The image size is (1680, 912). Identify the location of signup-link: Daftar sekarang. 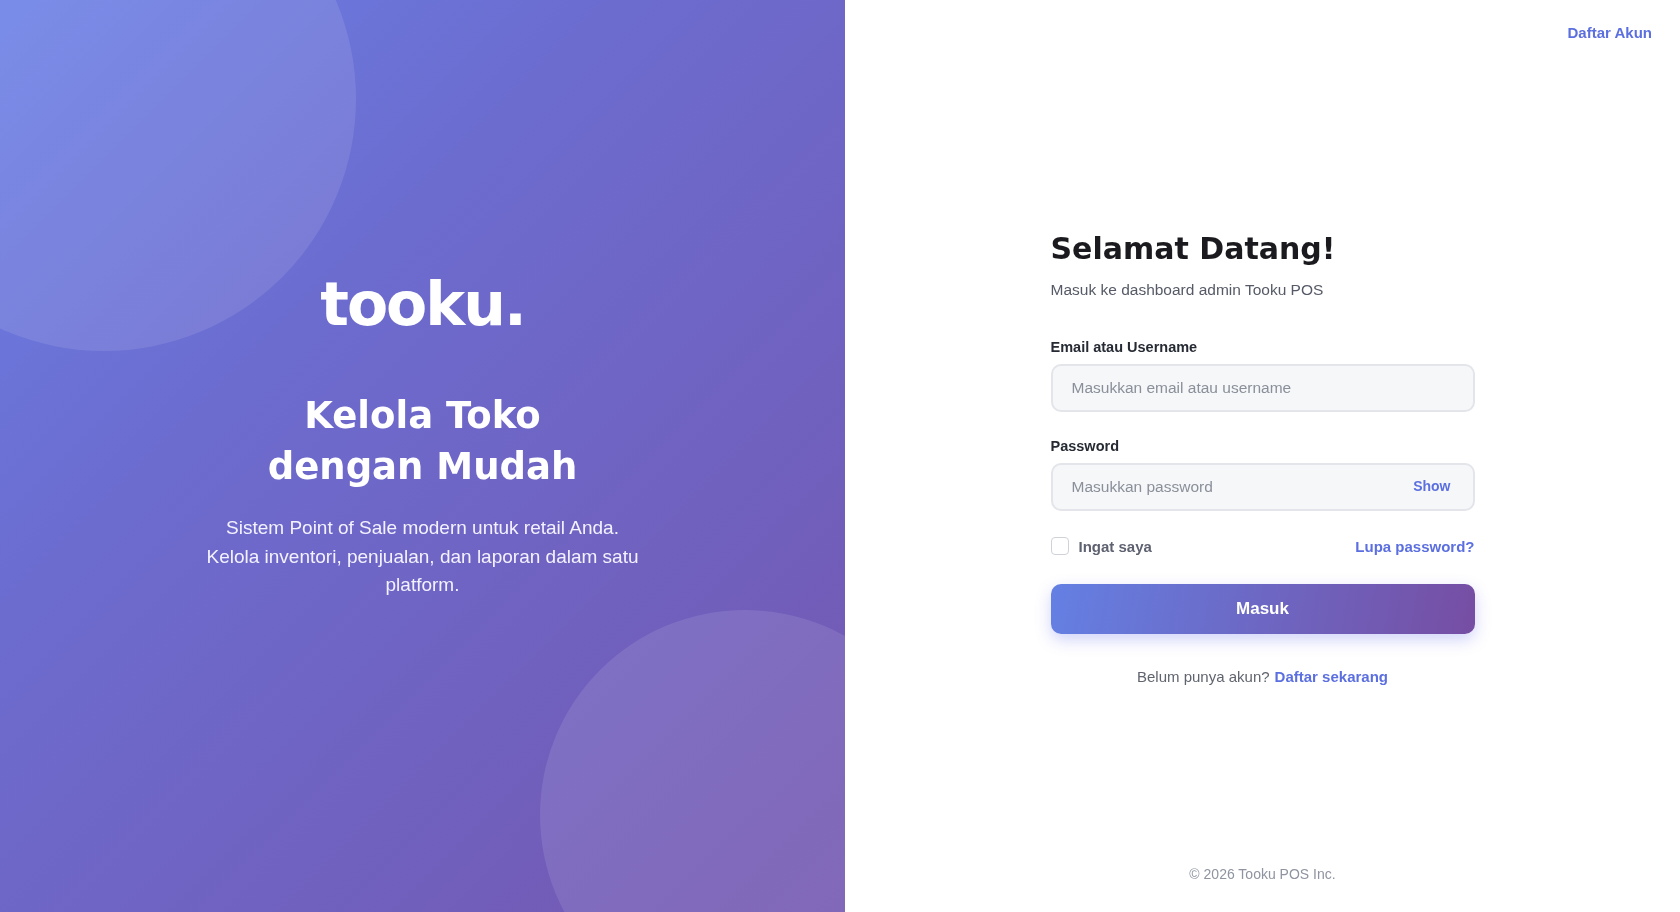
(1331, 676).